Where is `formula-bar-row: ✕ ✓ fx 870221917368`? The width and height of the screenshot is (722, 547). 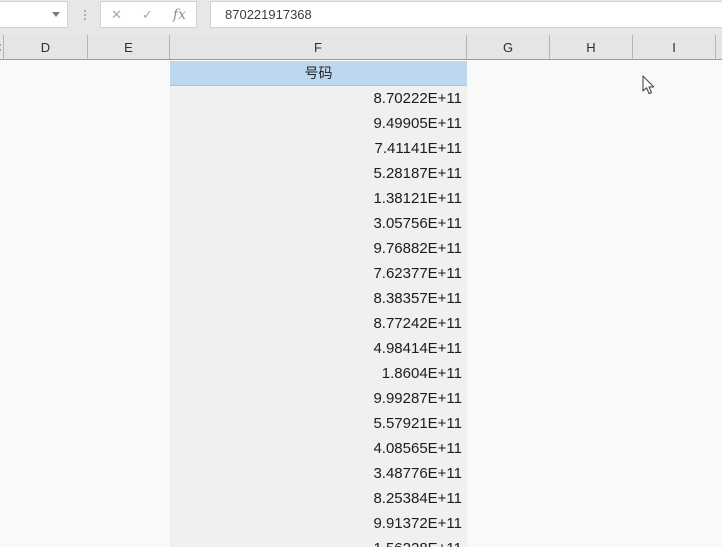
formula-bar-row: ✕ ✓ fx 870221917368 is located at coordinates (361, 17).